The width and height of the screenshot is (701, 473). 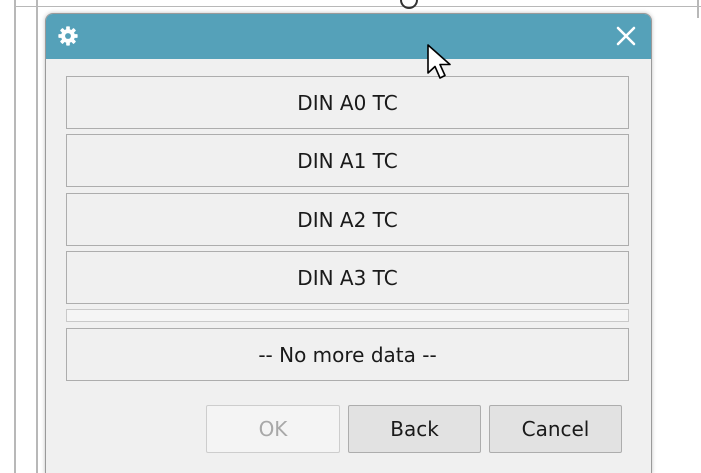 I want to click on no-more-data-row: -- No more data --, so click(x=347, y=354).